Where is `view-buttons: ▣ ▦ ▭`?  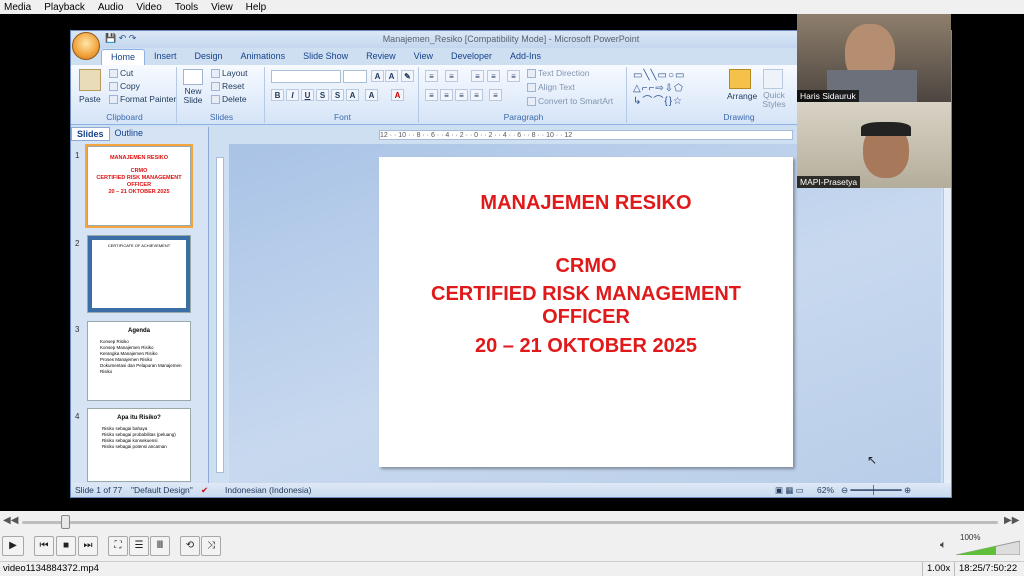 view-buttons: ▣ ▦ ▭ is located at coordinates (789, 490).